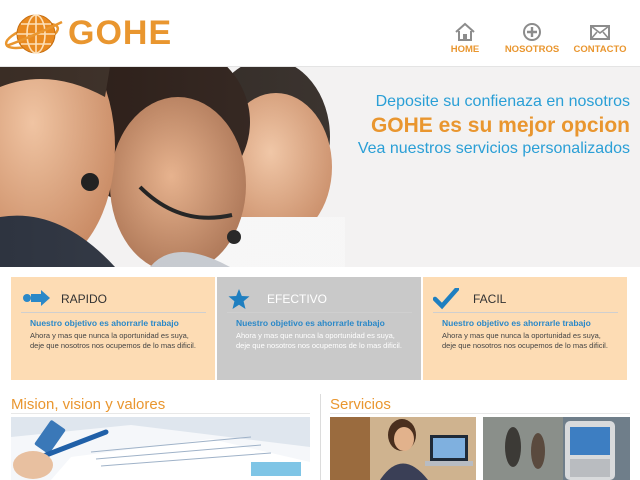 The height and width of the screenshot is (480, 640). I want to click on section-title-servicios: Servicios, so click(360, 404).